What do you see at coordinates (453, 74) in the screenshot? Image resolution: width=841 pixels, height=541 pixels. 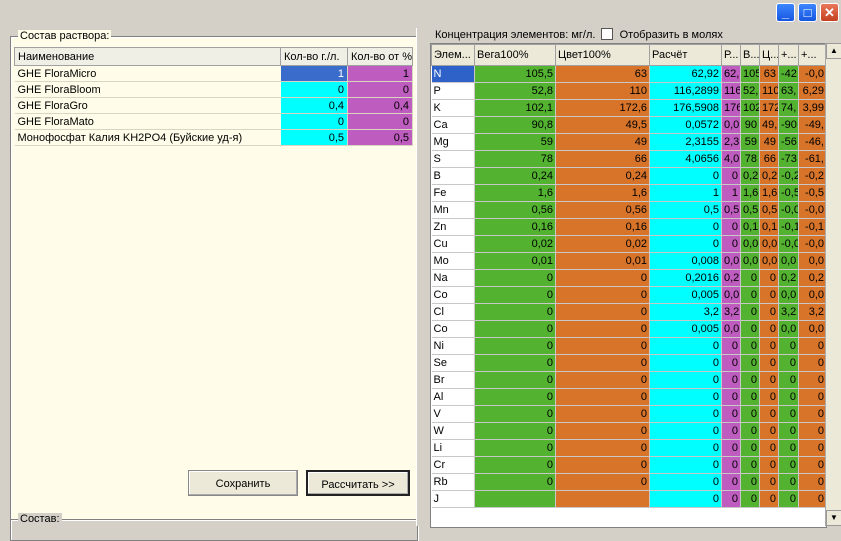 I see `element-name-cell: N` at bounding box center [453, 74].